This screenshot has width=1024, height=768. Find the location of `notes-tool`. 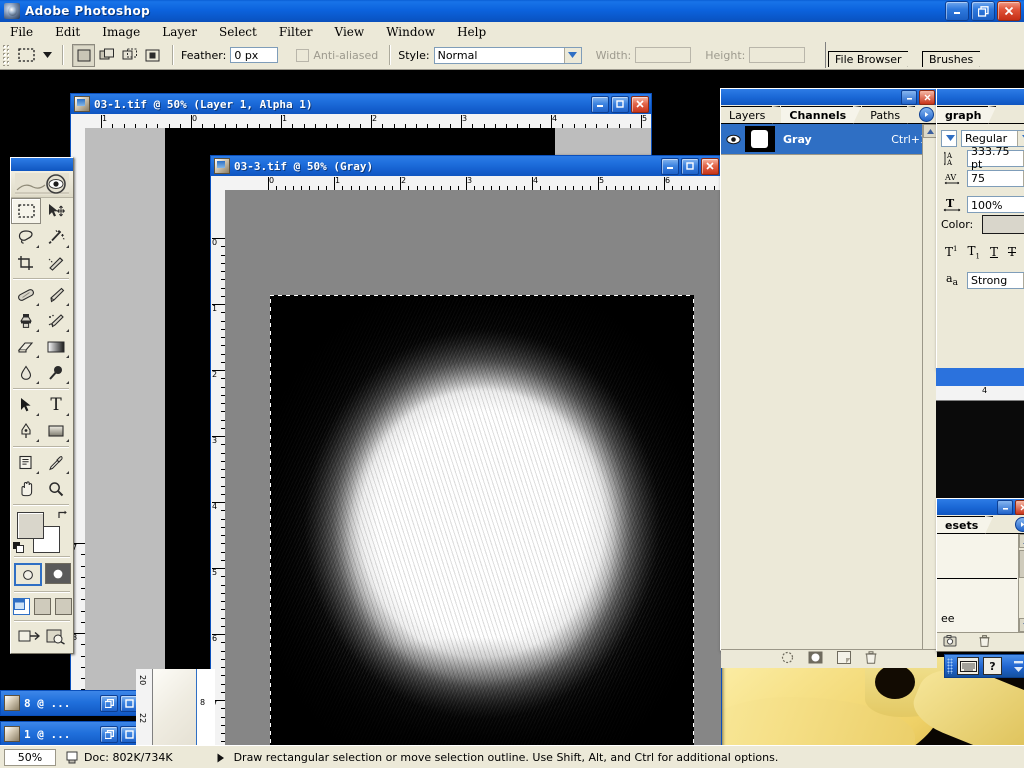

notes-tool is located at coordinates (26, 463).